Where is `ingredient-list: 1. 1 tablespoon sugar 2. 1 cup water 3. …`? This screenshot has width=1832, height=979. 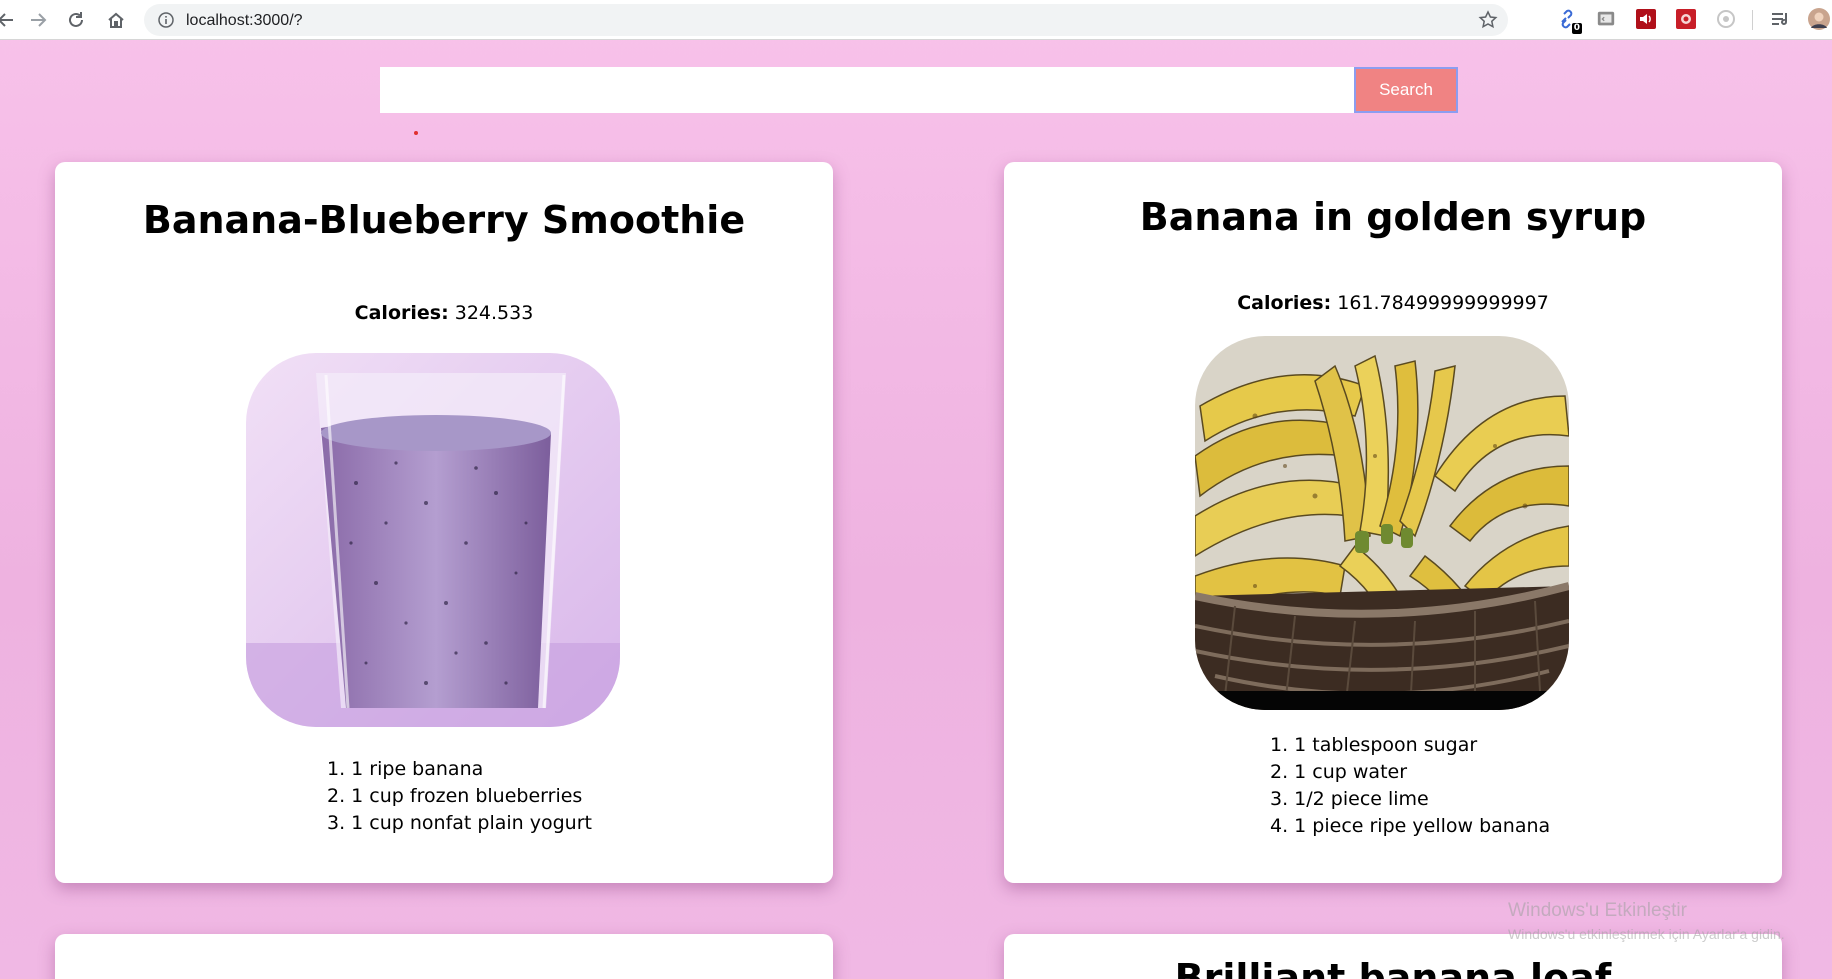 ingredient-list: 1. 1 tablespoon sugar 2. 1 cup water 3. … is located at coordinates (1410, 786).